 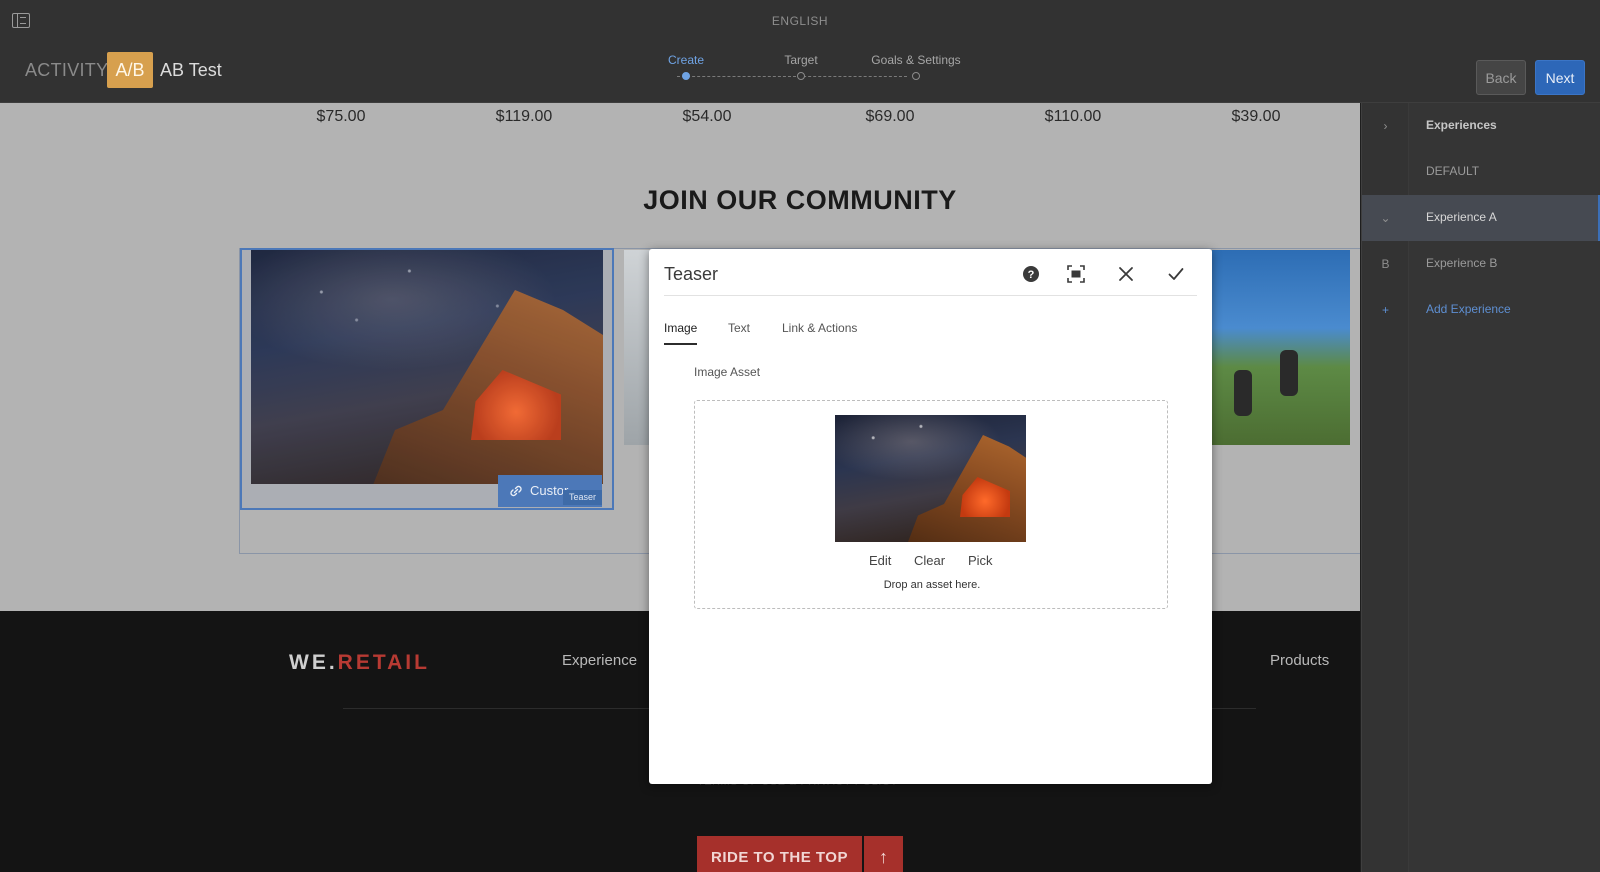 I want to click on experience-label: Experience A, so click(x=1461, y=217).